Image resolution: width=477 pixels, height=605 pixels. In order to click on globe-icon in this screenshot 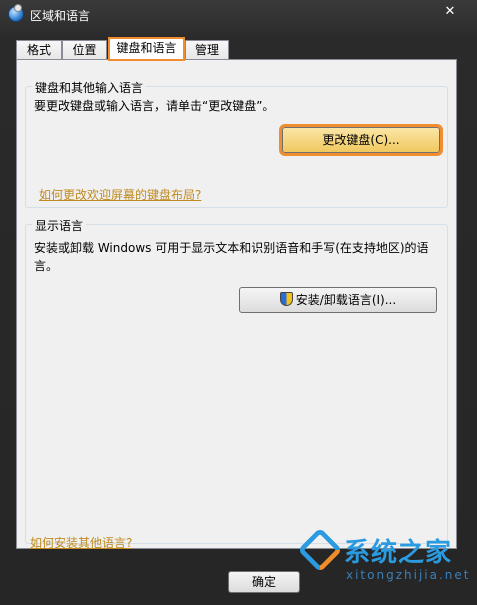, I will do `click(16, 13)`.